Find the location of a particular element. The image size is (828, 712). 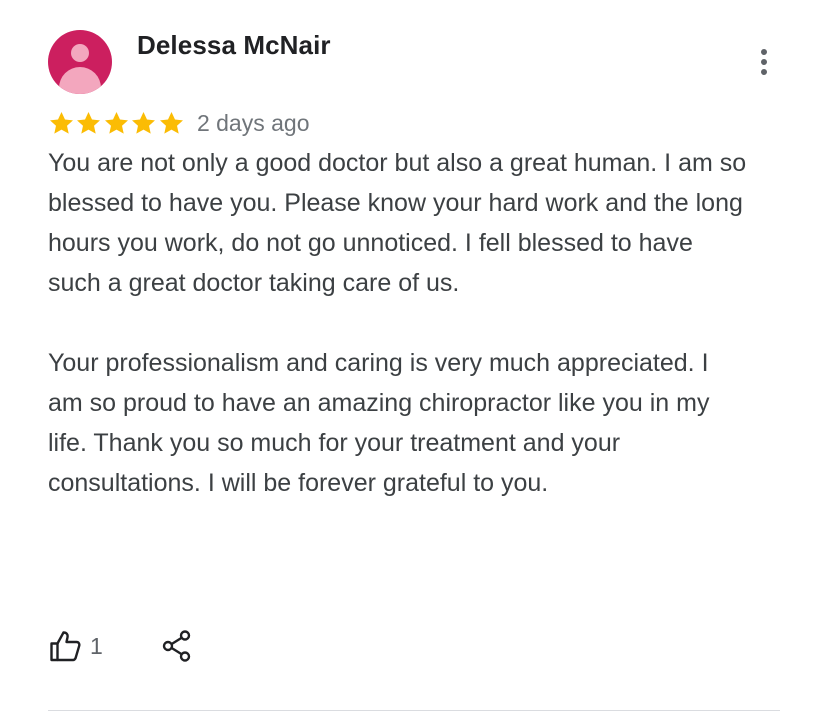

share-button is located at coordinates (177, 646).